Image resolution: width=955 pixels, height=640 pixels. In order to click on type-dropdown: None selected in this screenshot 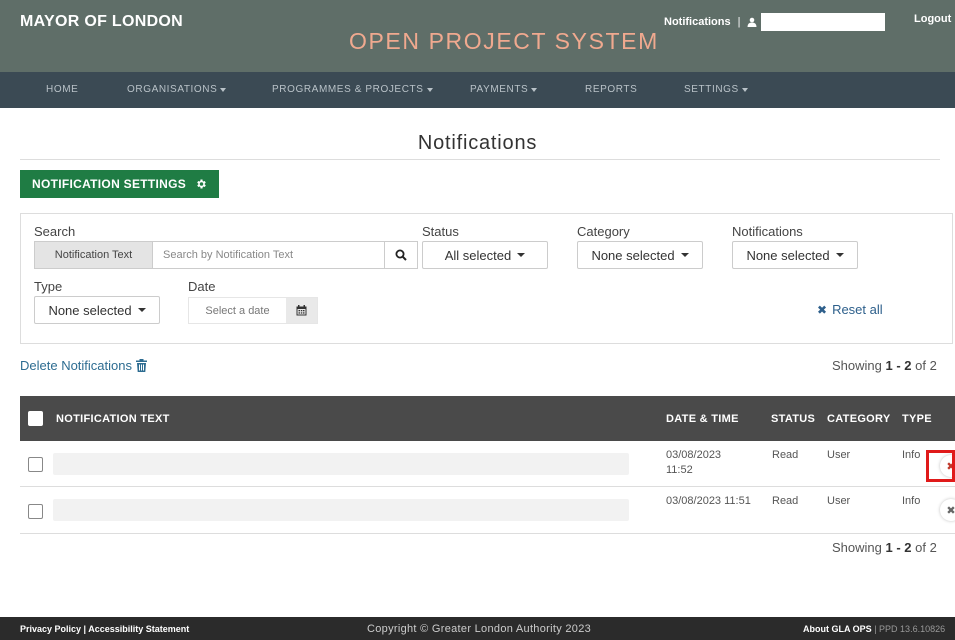, I will do `click(97, 310)`.